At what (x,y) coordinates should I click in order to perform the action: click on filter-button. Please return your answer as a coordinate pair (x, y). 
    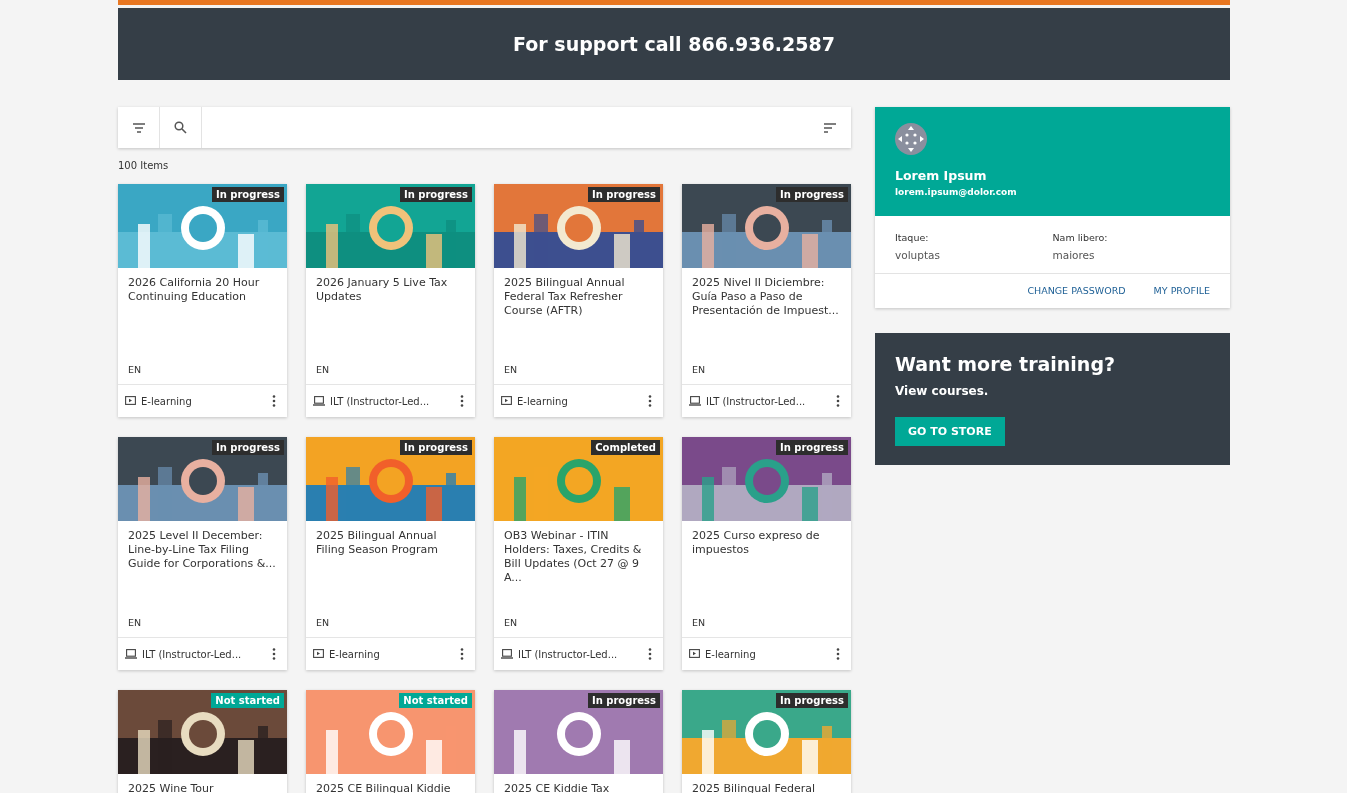
    Looking at the image, I should click on (139, 127).